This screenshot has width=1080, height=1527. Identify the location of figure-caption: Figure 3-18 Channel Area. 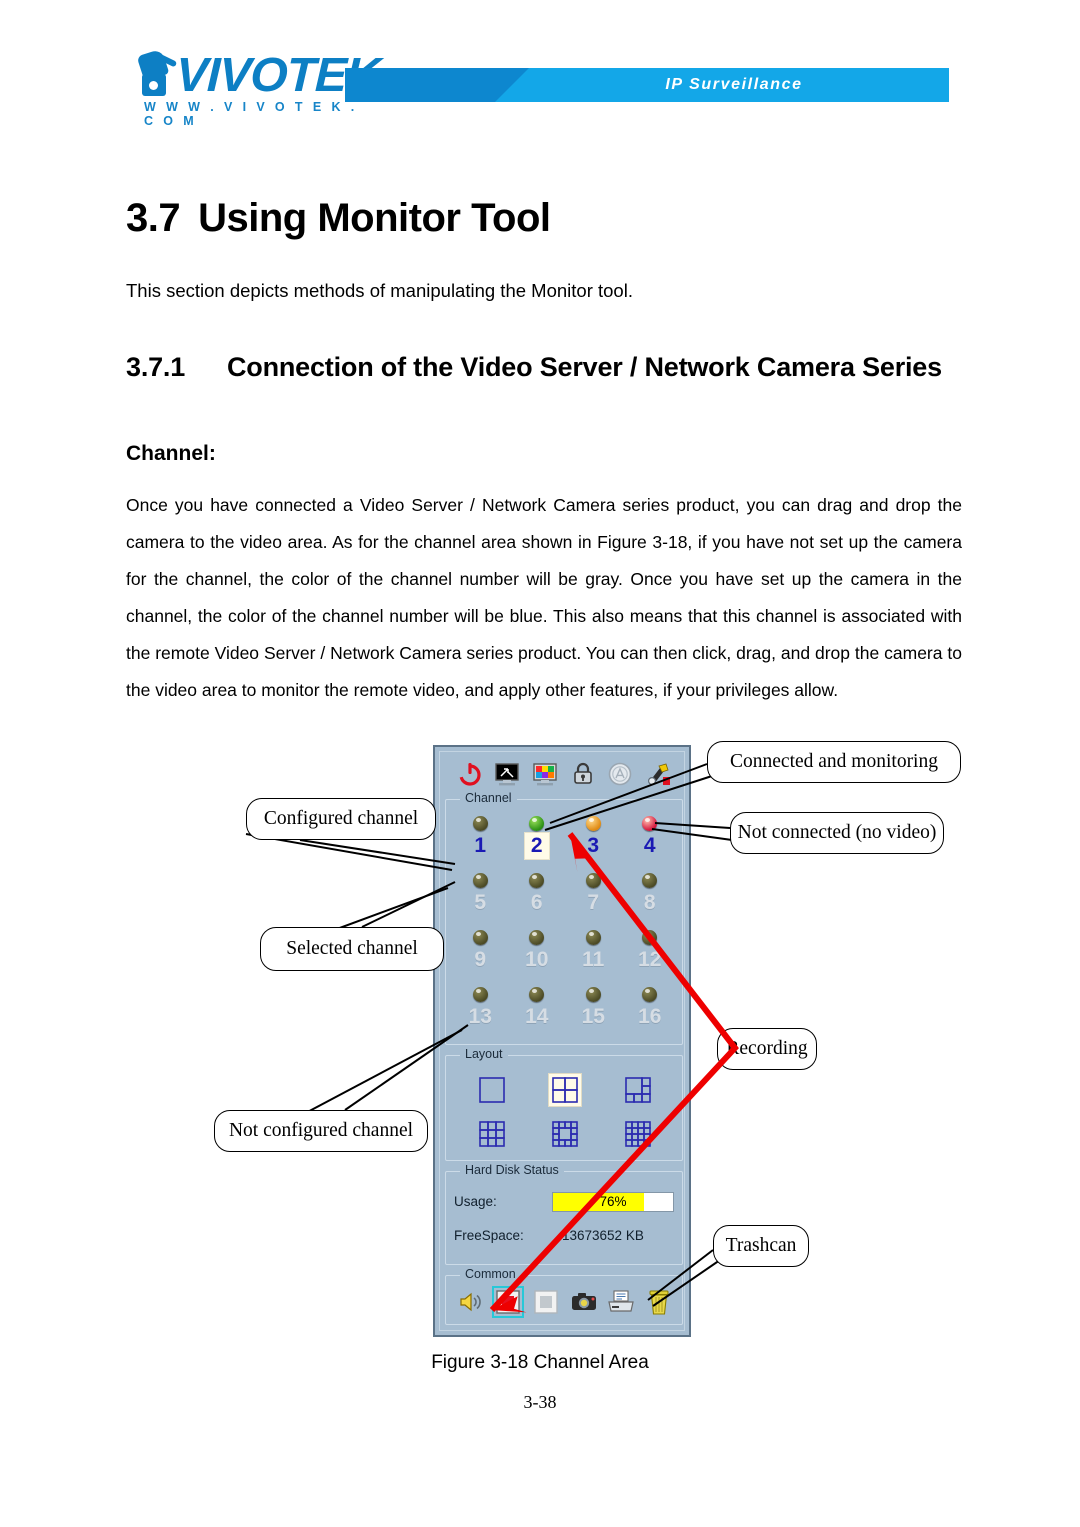
(540, 1362).